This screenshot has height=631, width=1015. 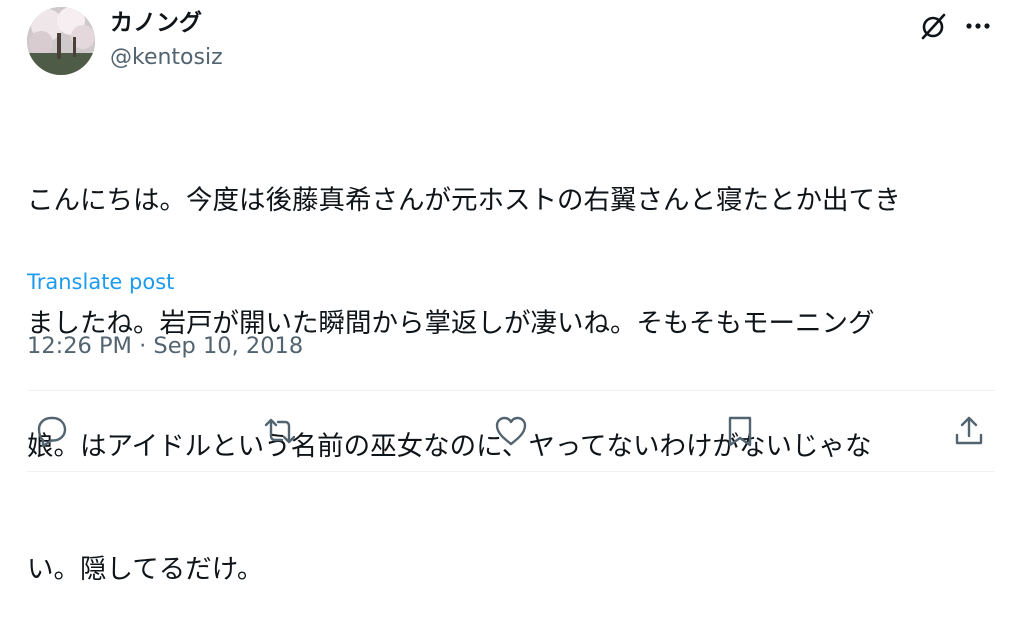 I want to click on divider-top, so click(x=511, y=390).